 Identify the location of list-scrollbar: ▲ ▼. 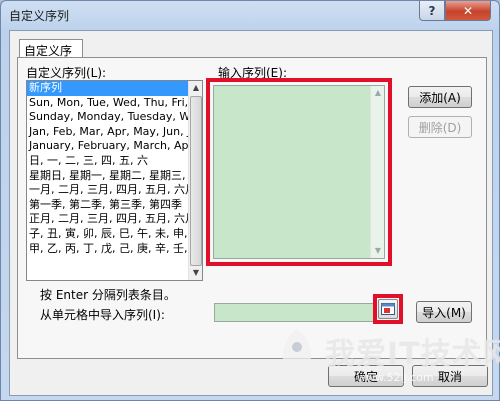
(195, 180).